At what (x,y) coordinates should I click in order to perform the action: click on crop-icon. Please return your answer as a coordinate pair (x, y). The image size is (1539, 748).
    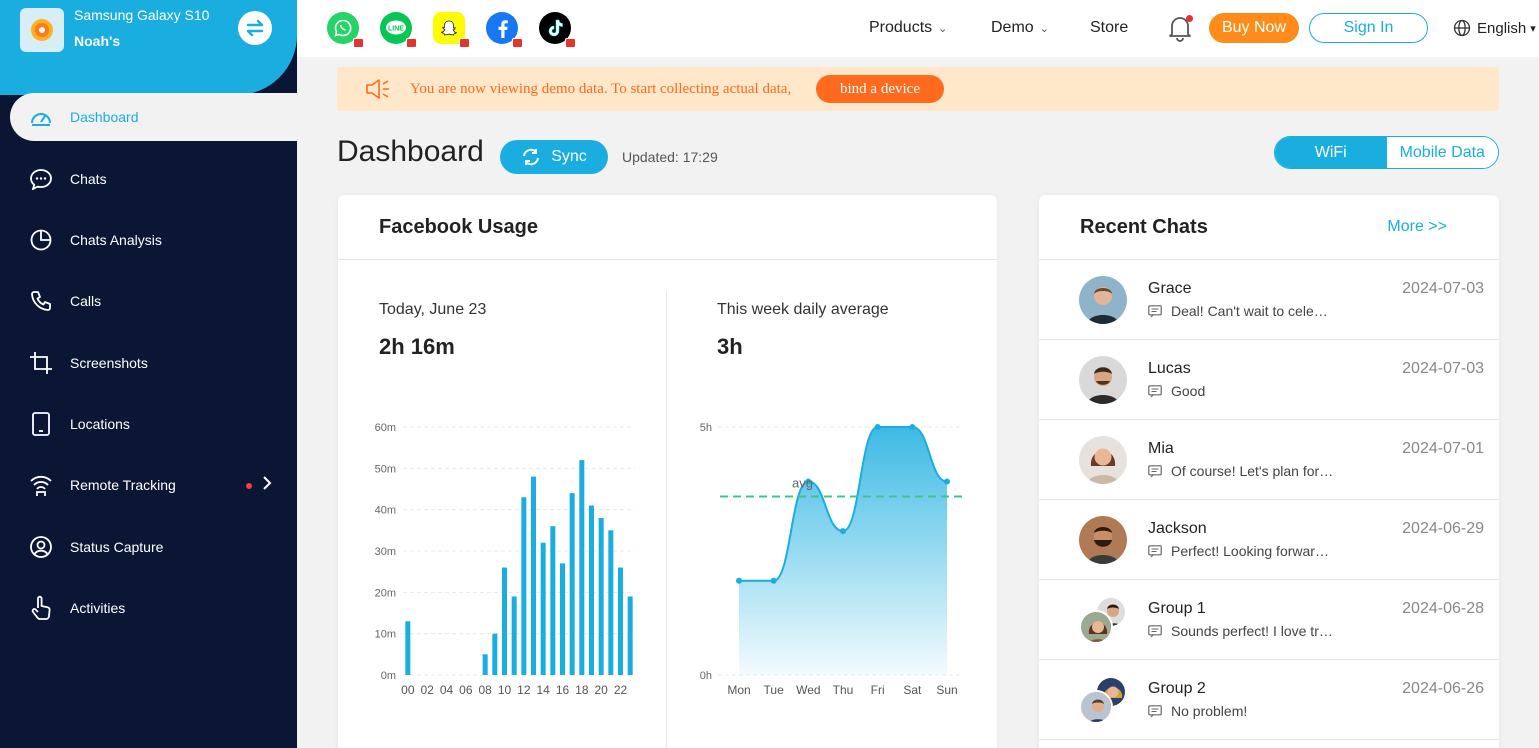
    Looking at the image, I should click on (41, 363).